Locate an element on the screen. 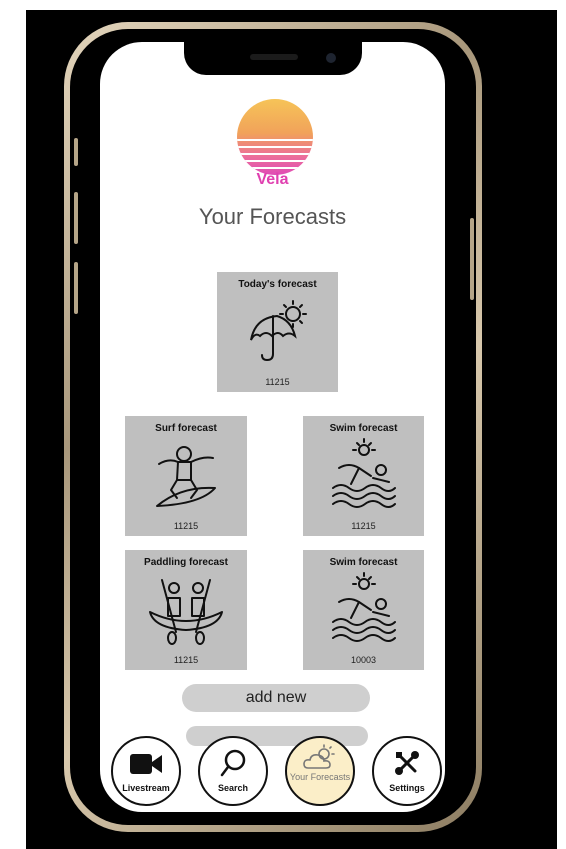 The width and height of the screenshot is (566, 849). card-paddling-forecast: Paddling forecast 11215 is located at coordinates (186, 610).